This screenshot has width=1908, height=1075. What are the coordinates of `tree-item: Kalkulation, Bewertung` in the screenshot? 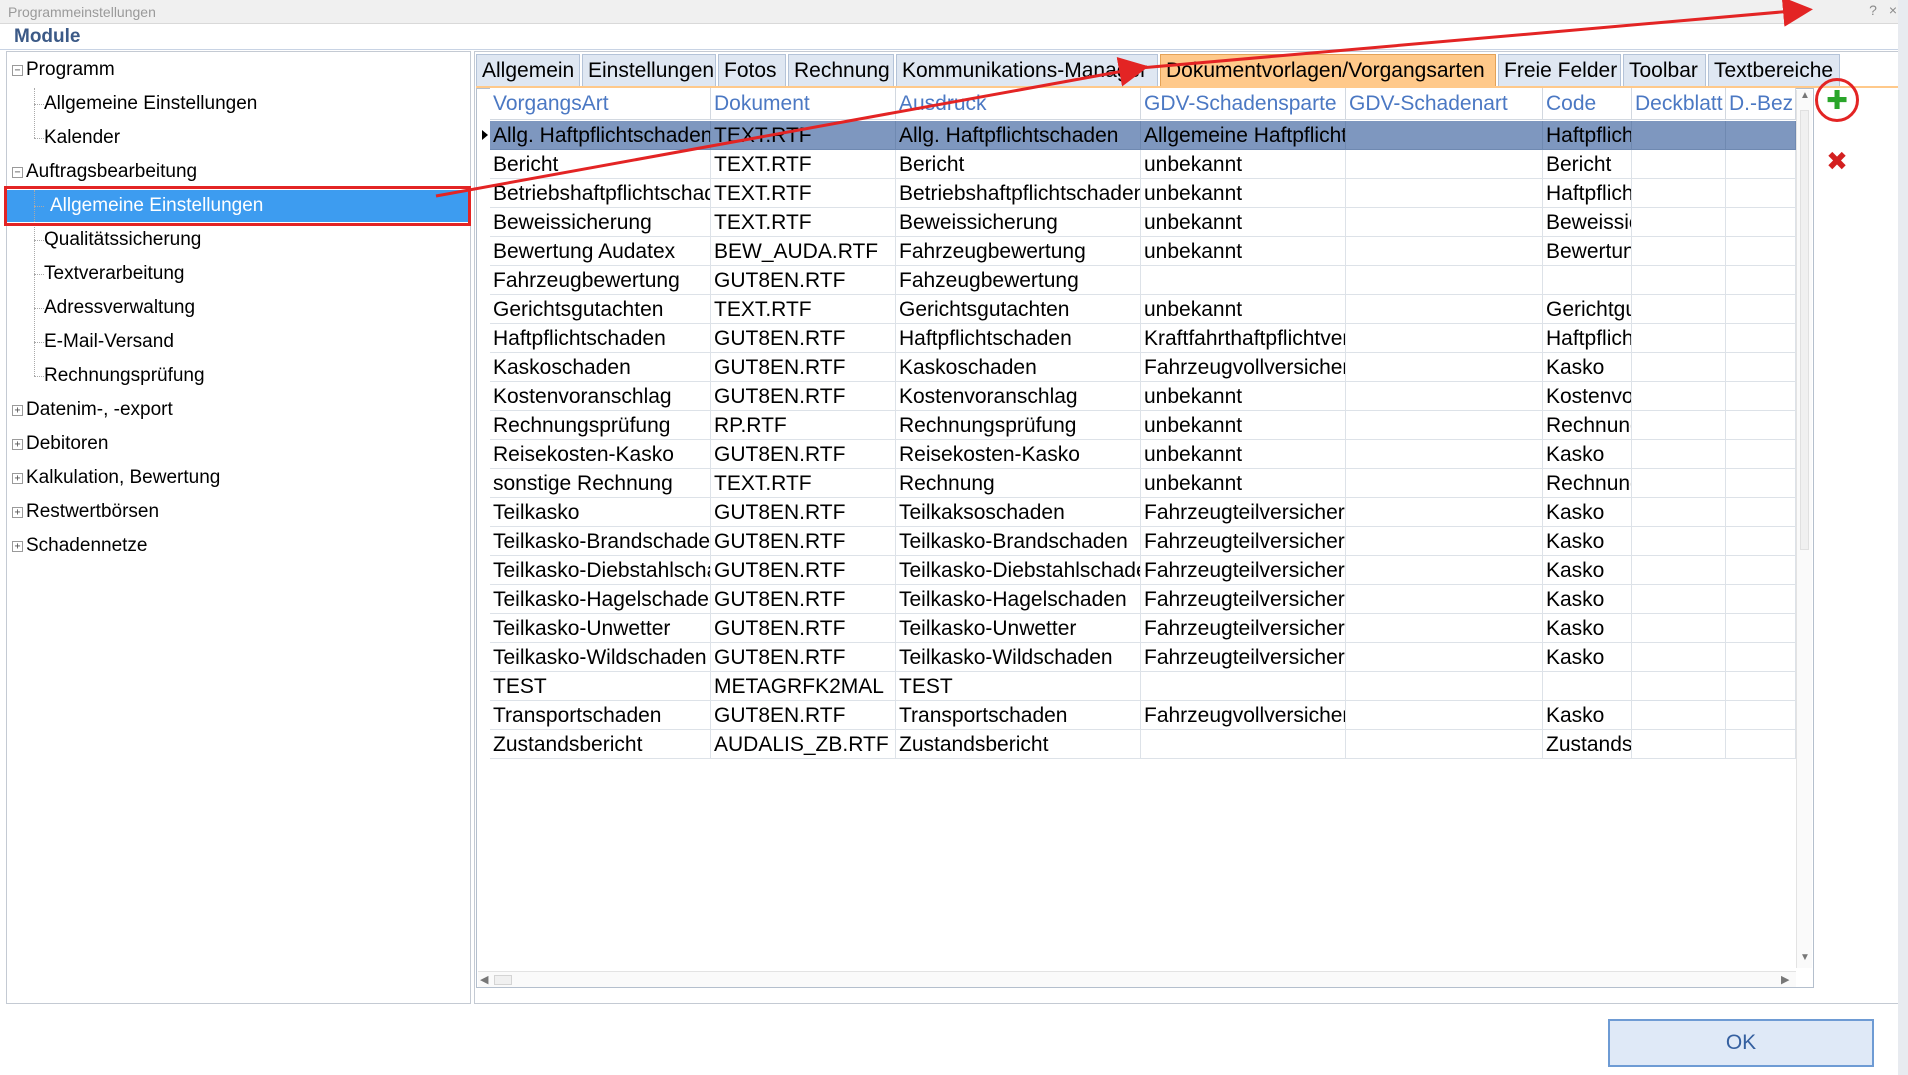 It's located at (123, 478).